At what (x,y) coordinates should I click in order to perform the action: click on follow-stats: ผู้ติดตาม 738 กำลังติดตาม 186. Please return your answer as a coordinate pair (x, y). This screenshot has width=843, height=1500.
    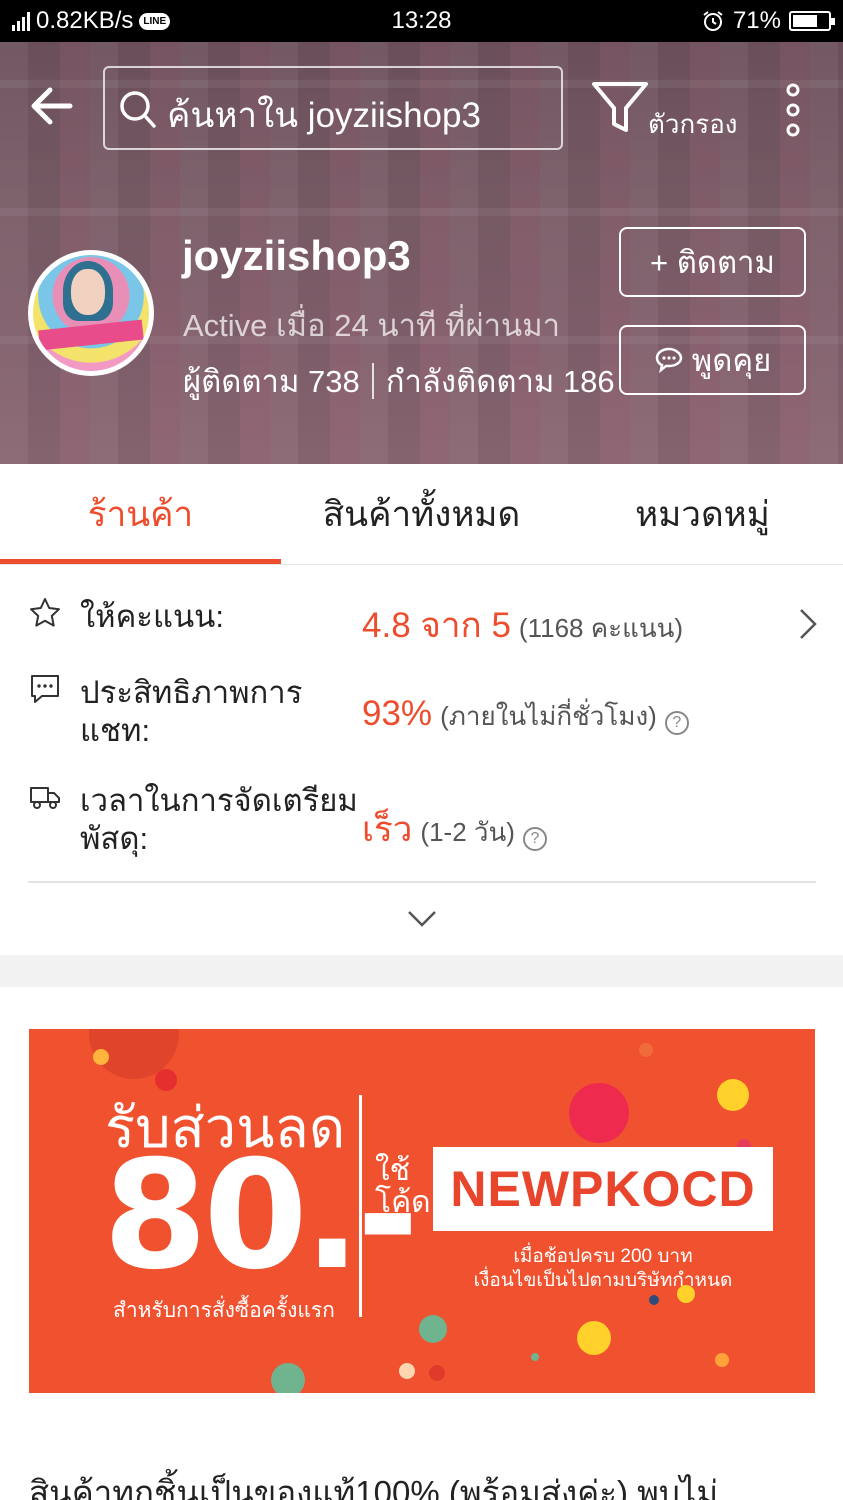
    Looking at the image, I should click on (399, 381).